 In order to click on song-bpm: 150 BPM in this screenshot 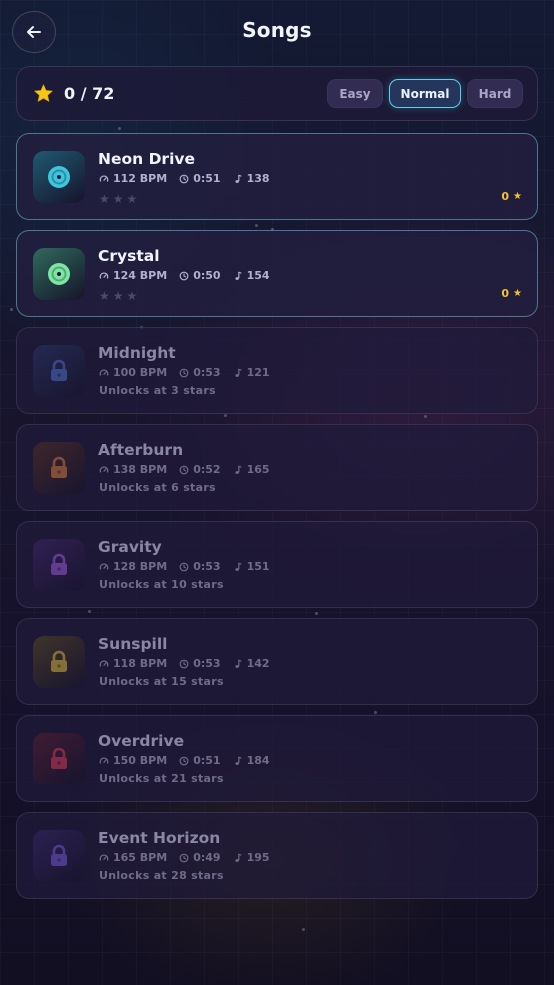, I will do `click(133, 760)`.